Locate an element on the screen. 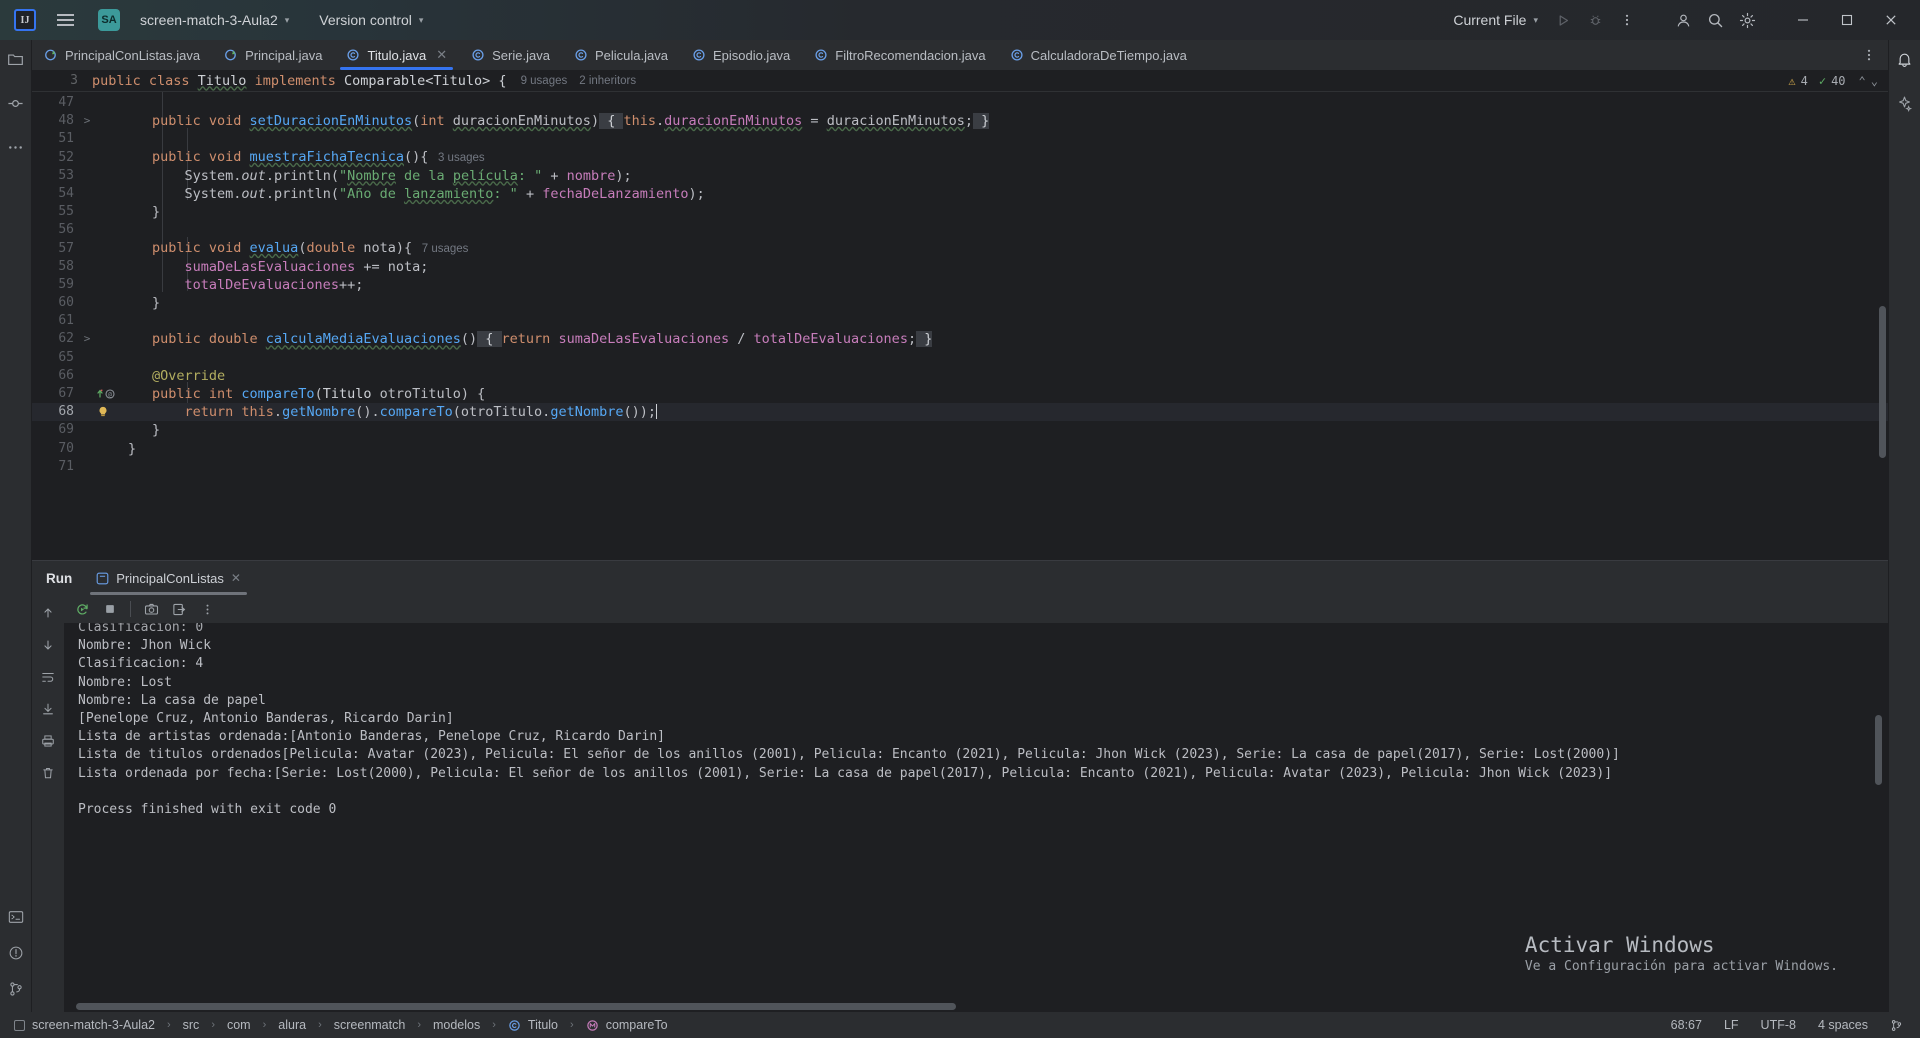 The width and height of the screenshot is (1920, 1038). inheritors-hint: 2 inheritors is located at coordinates (607, 81).